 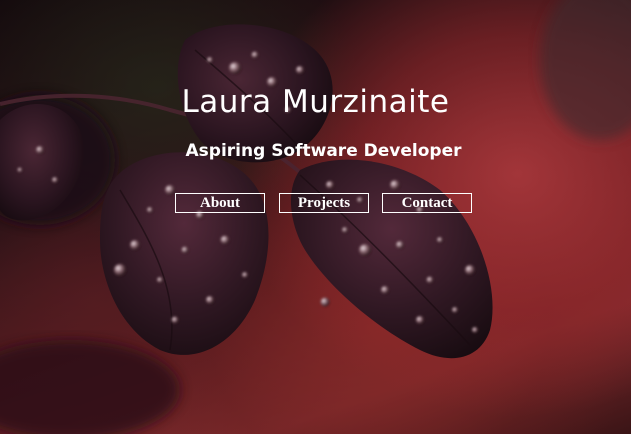 I want to click on nav-contact-button: Contact, so click(x=427, y=203).